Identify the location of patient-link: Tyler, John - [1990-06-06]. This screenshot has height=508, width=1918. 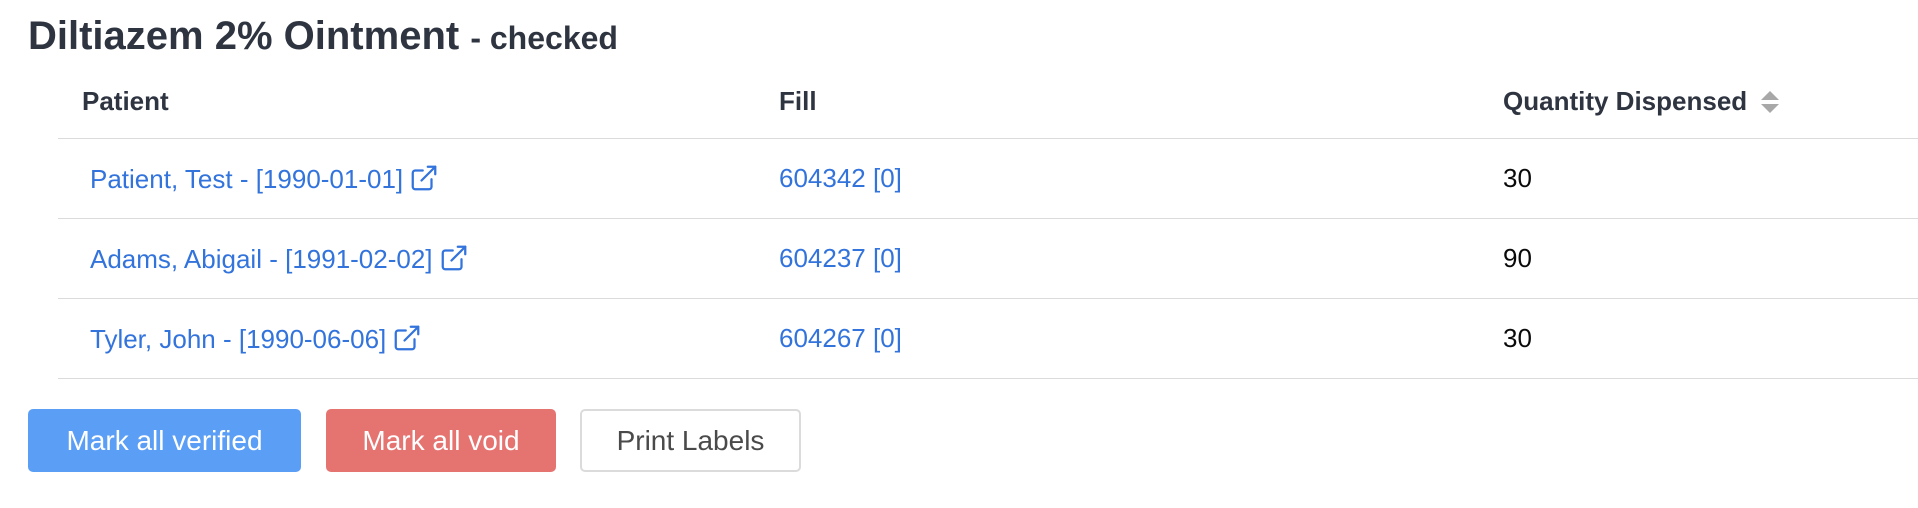
(238, 339).